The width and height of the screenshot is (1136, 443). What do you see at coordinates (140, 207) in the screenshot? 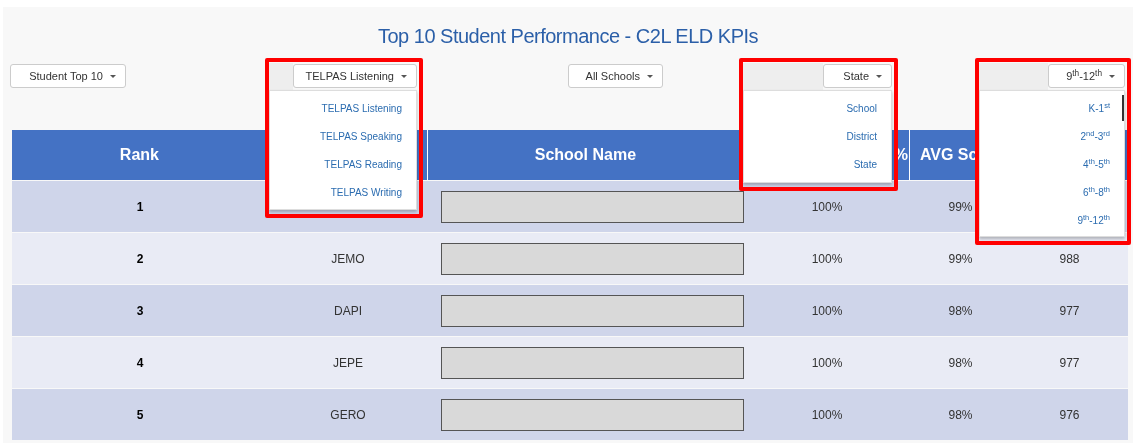
I see `rank-cell-text: 1` at bounding box center [140, 207].